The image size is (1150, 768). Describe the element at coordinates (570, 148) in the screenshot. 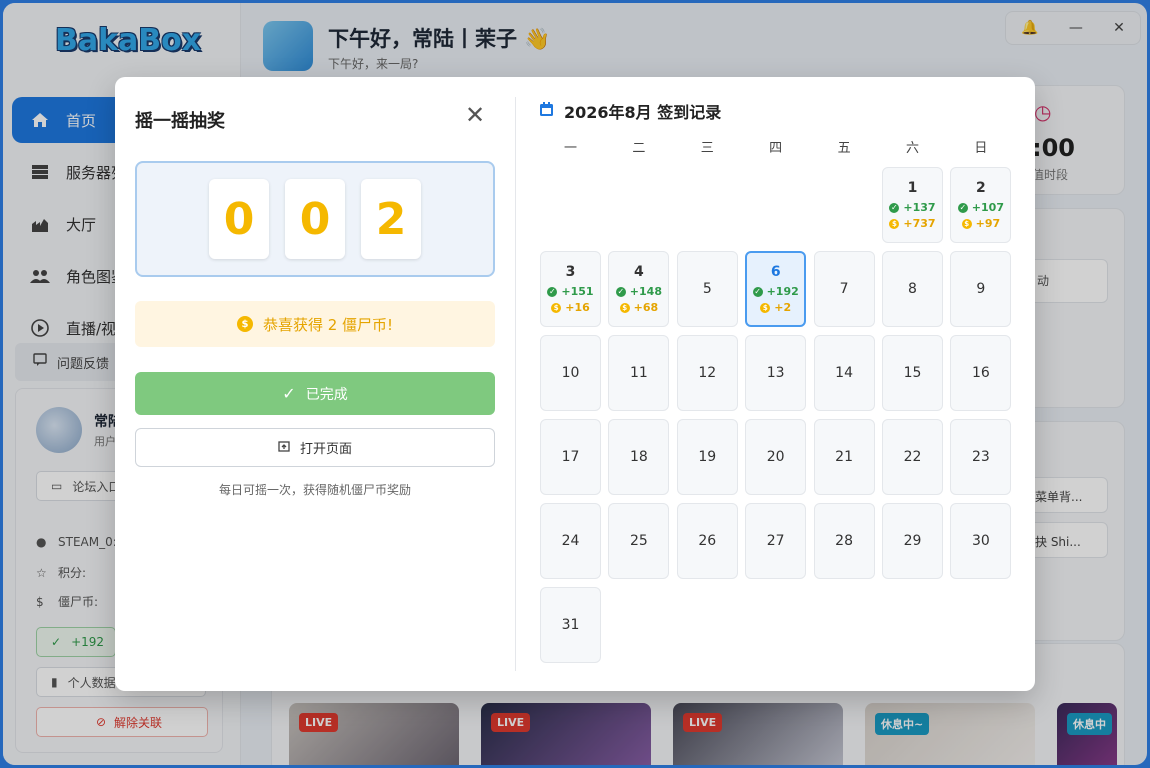

I see `weekday-label: 一` at that location.